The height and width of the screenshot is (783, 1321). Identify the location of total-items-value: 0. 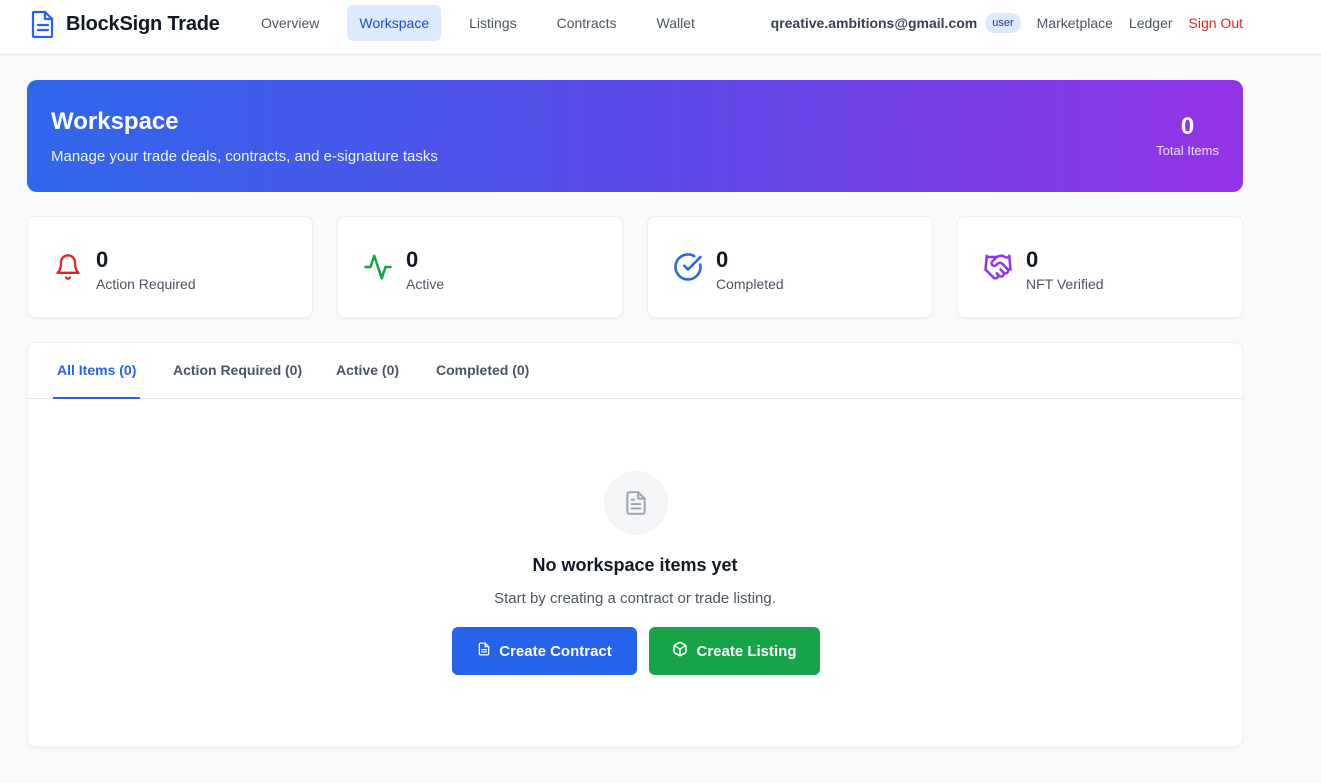
(1187, 126).